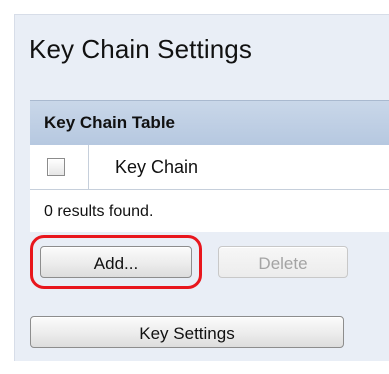 The height and width of the screenshot is (374, 389). I want to click on table-column-header-row: Key Chain, so click(209, 167).